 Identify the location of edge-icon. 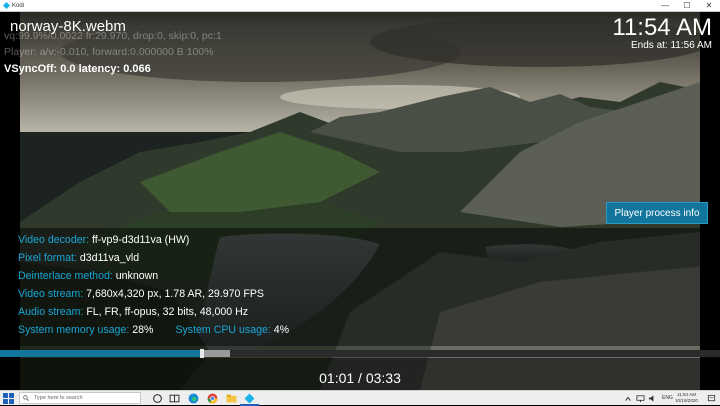
(193, 398).